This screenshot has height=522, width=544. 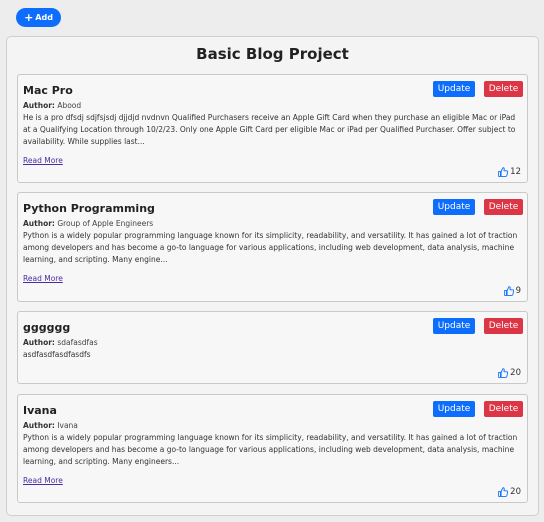 I want to click on page-title: Basic Blog Project, so click(x=272, y=54).